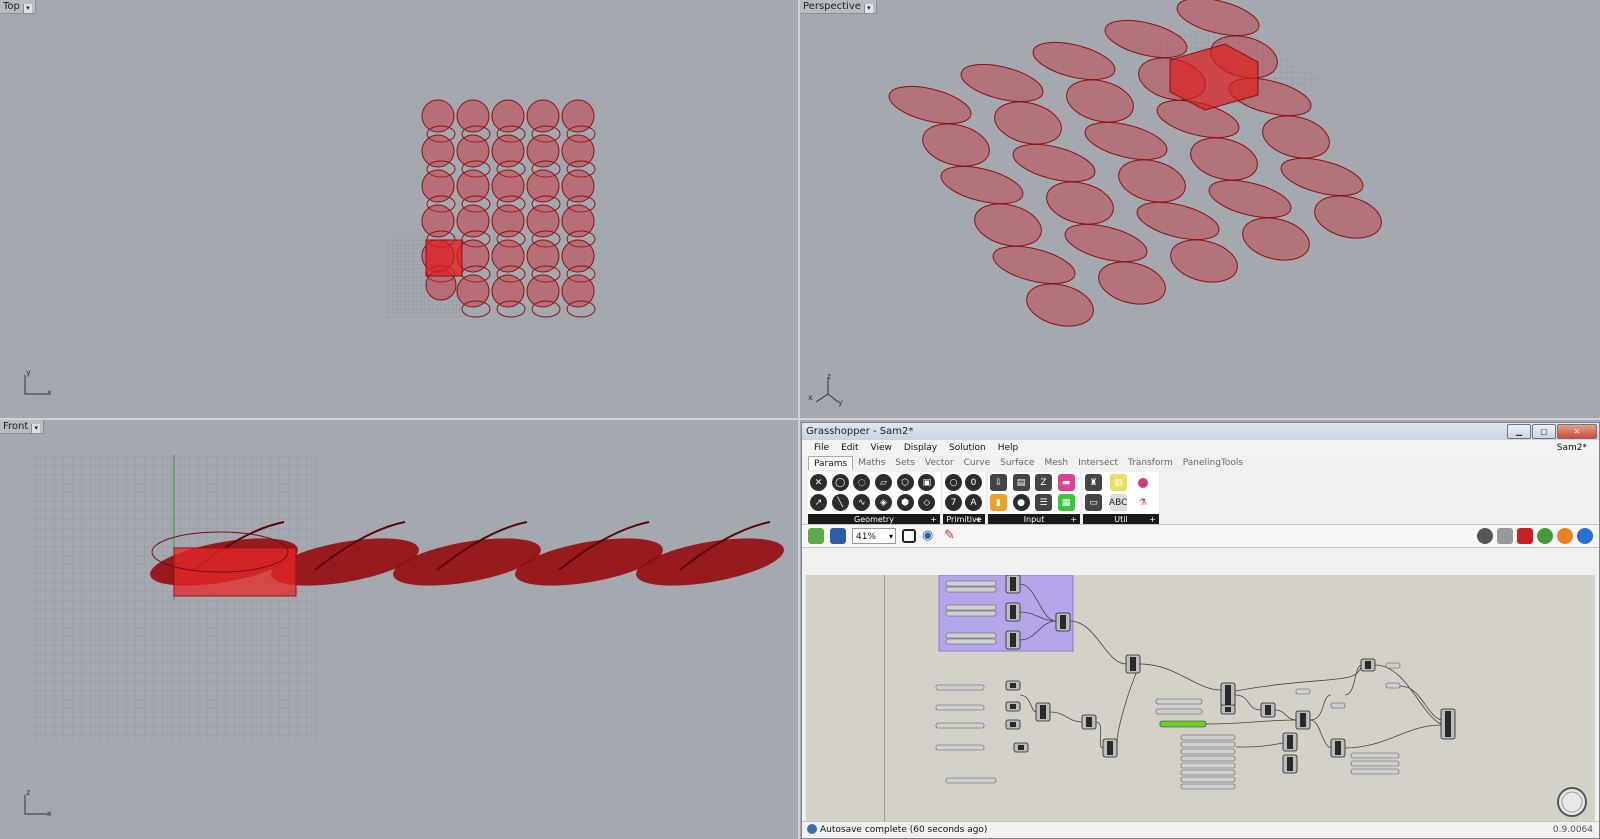 The height and width of the screenshot is (839, 1600). I want to click on button-input-icon: ●, so click(1021, 502).